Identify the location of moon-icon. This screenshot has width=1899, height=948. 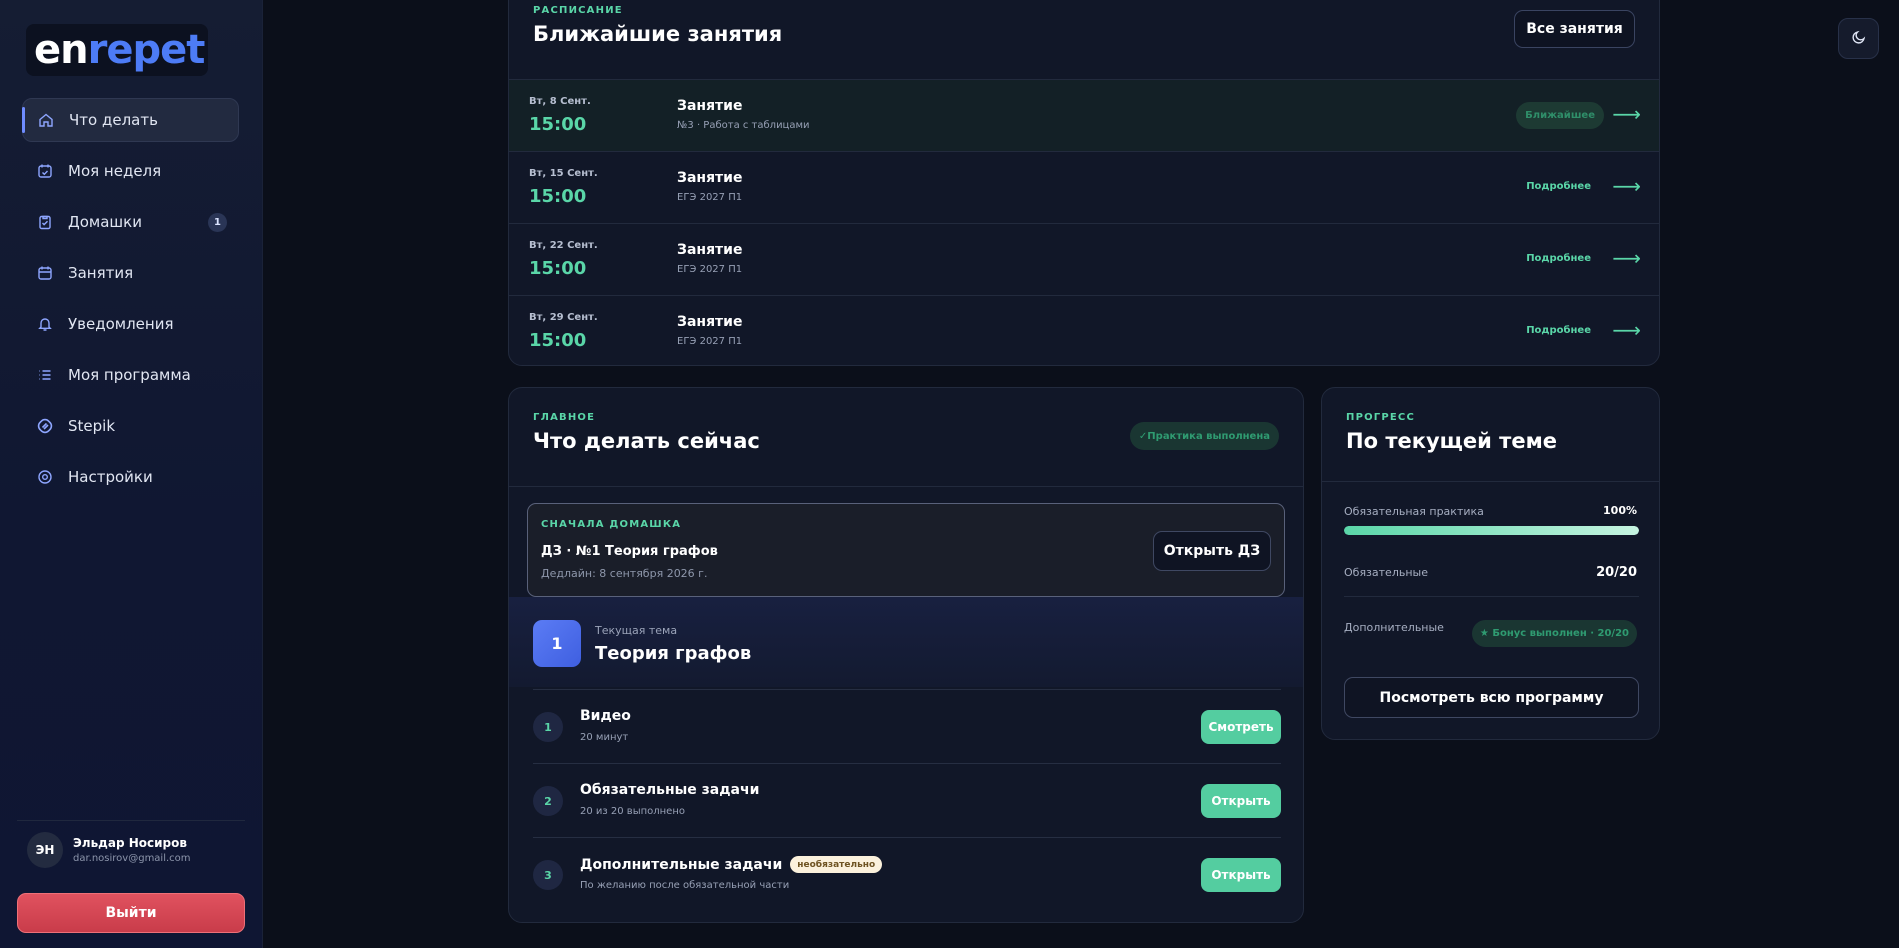
(1859, 39).